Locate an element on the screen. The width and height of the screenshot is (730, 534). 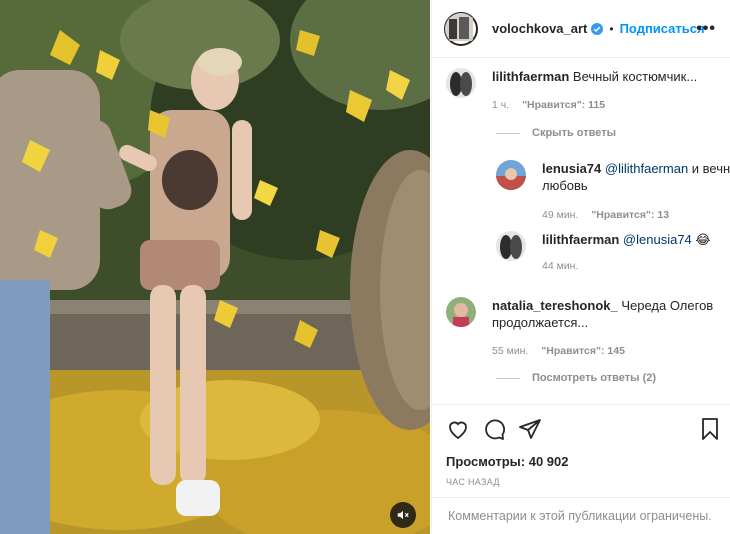
reply-username: lenusia74 is located at coordinates (571, 168).